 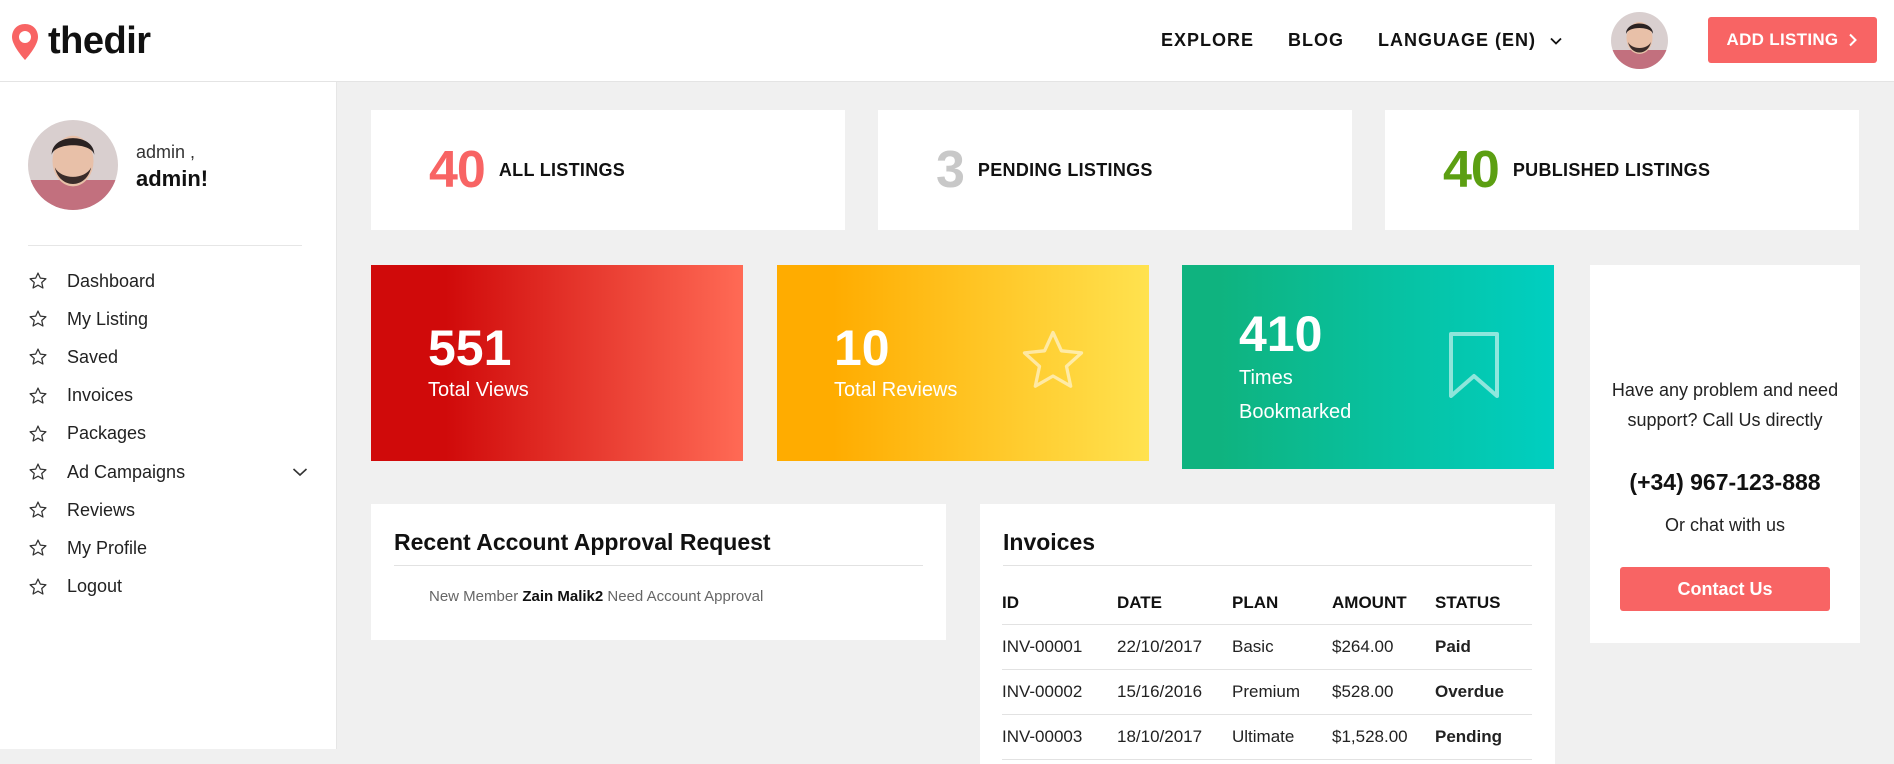 I want to click on invoice-id: INV-00001, so click(x=1059, y=647).